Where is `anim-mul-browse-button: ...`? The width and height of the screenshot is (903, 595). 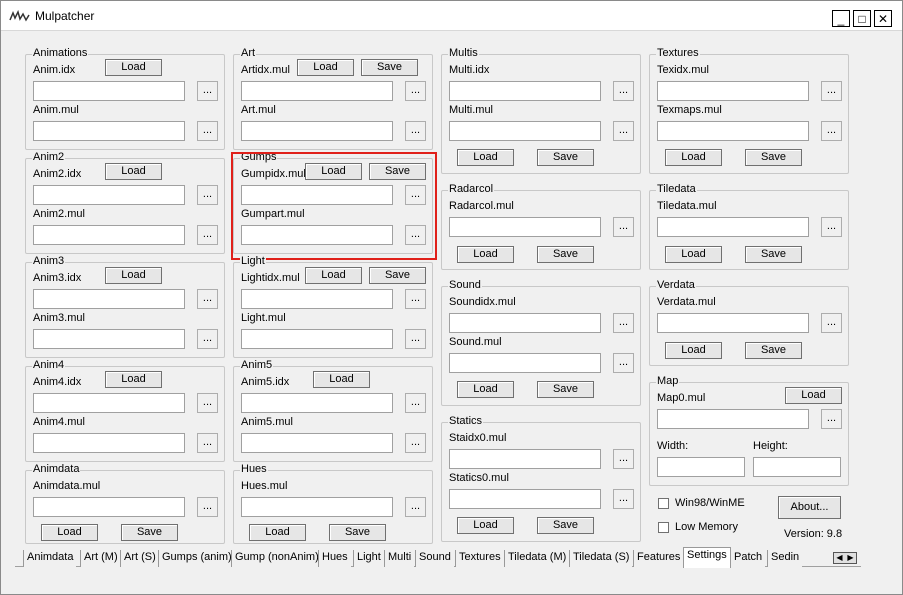 anim-mul-browse-button: ... is located at coordinates (207, 131).